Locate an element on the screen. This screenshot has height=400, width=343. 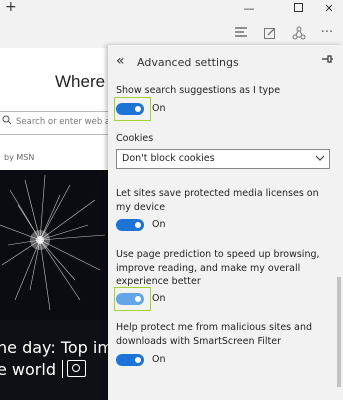
note-icon is located at coordinates (270, 33).